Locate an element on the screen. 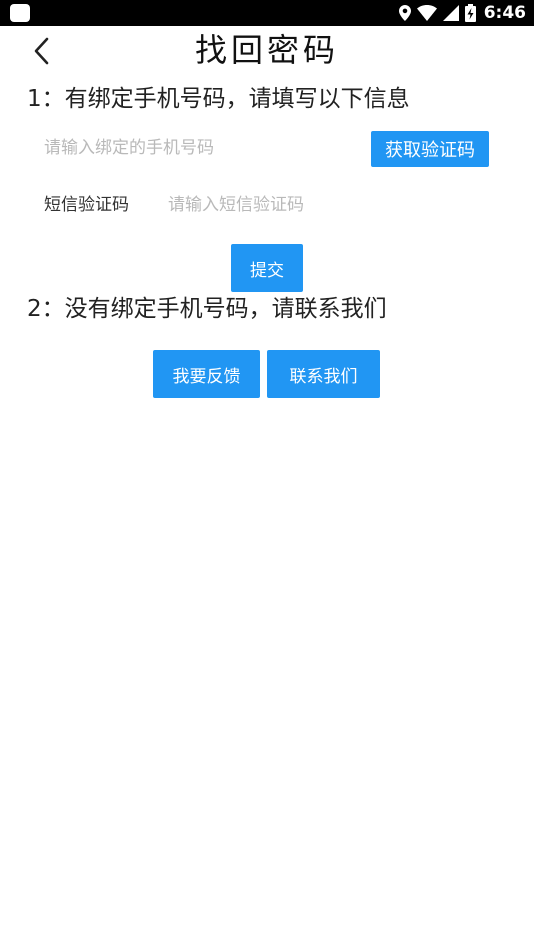 The height and width of the screenshot is (950, 534). battery-charging-icon is located at coordinates (470, 13).